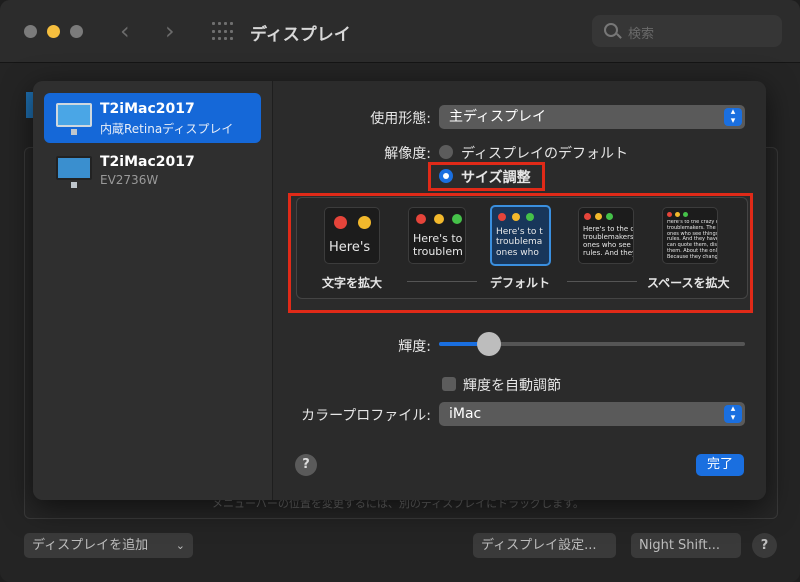  What do you see at coordinates (76, 31) in the screenshot?
I see `zoom-window-button` at bounding box center [76, 31].